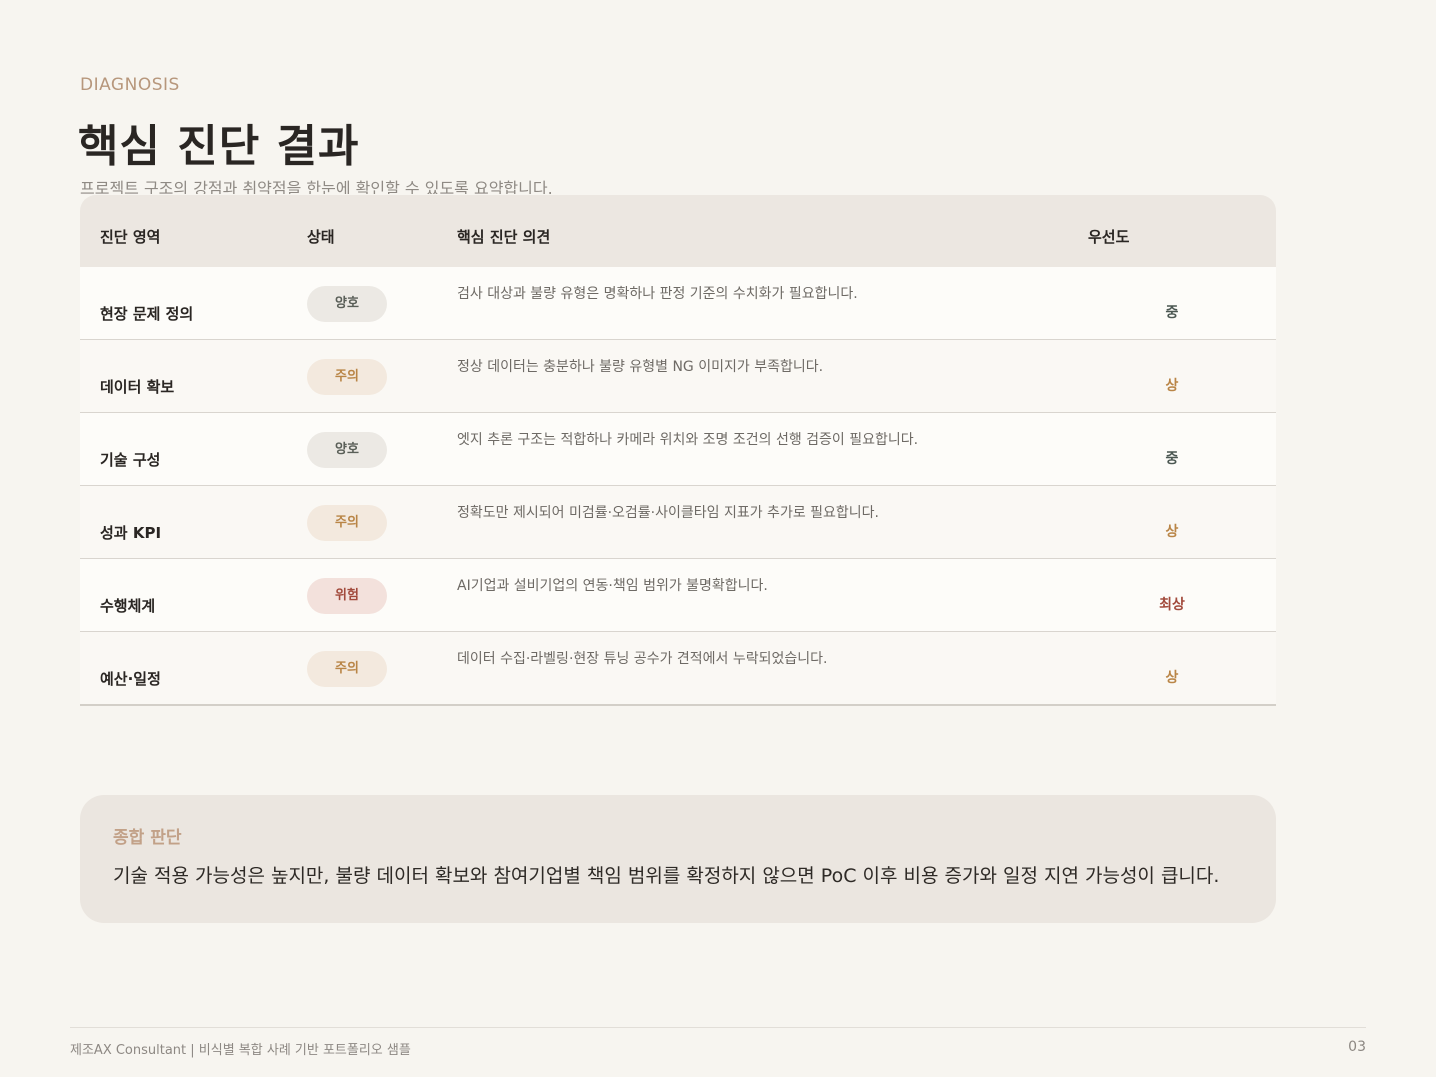  I want to click on table-row: 수행체계 위험 AI기업과 설비기업의 연동·책임 범위가 불명확합니다. 최상, so click(678, 595).